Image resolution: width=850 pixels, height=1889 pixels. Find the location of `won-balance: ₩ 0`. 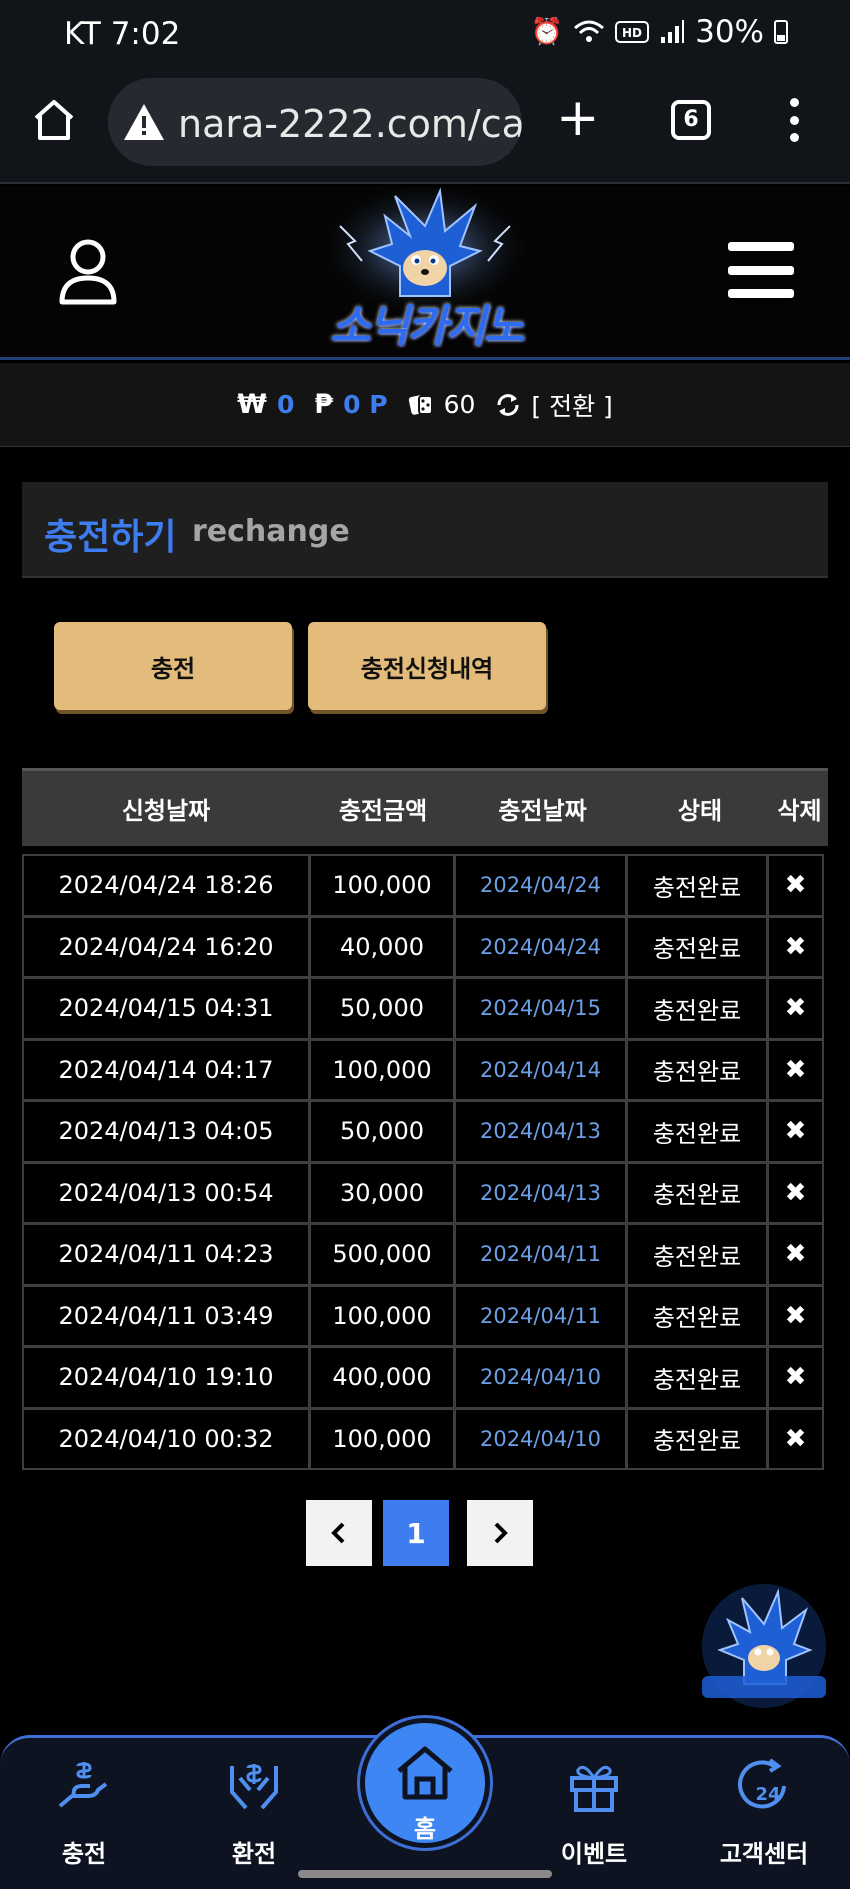

won-balance: ₩ 0 is located at coordinates (265, 404).